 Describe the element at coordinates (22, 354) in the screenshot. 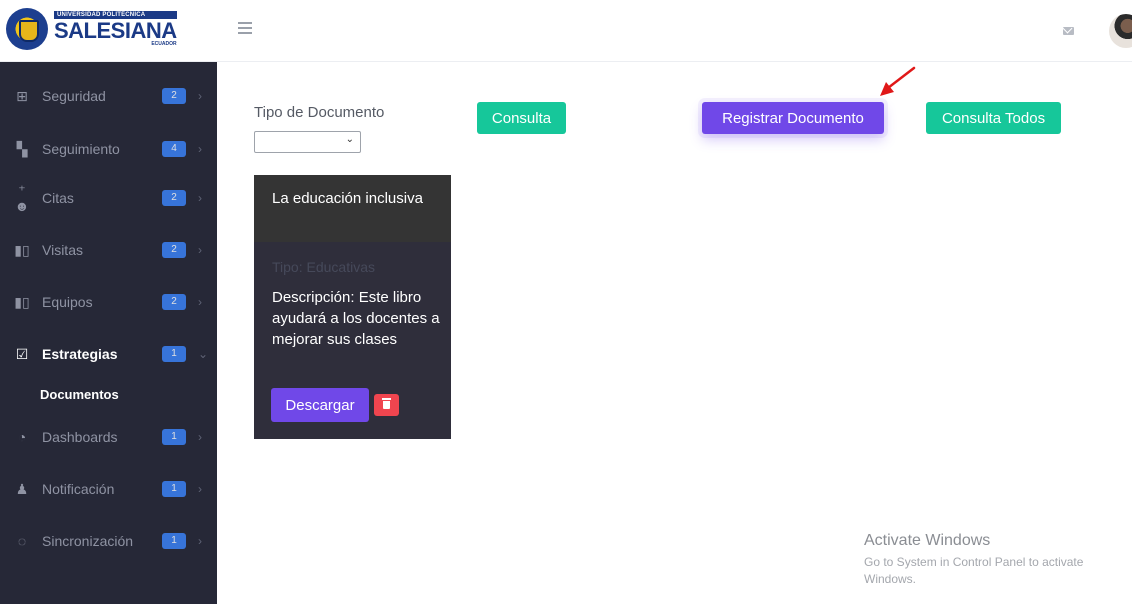

I see `clipboard-check-icon: ☑` at that location.